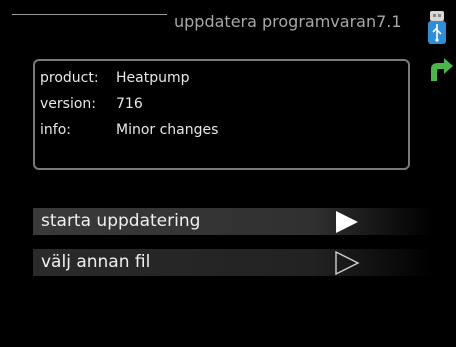 The width and height of the screenshot is (456, 347). I want to click on info-value: 716, so click(129, 104).